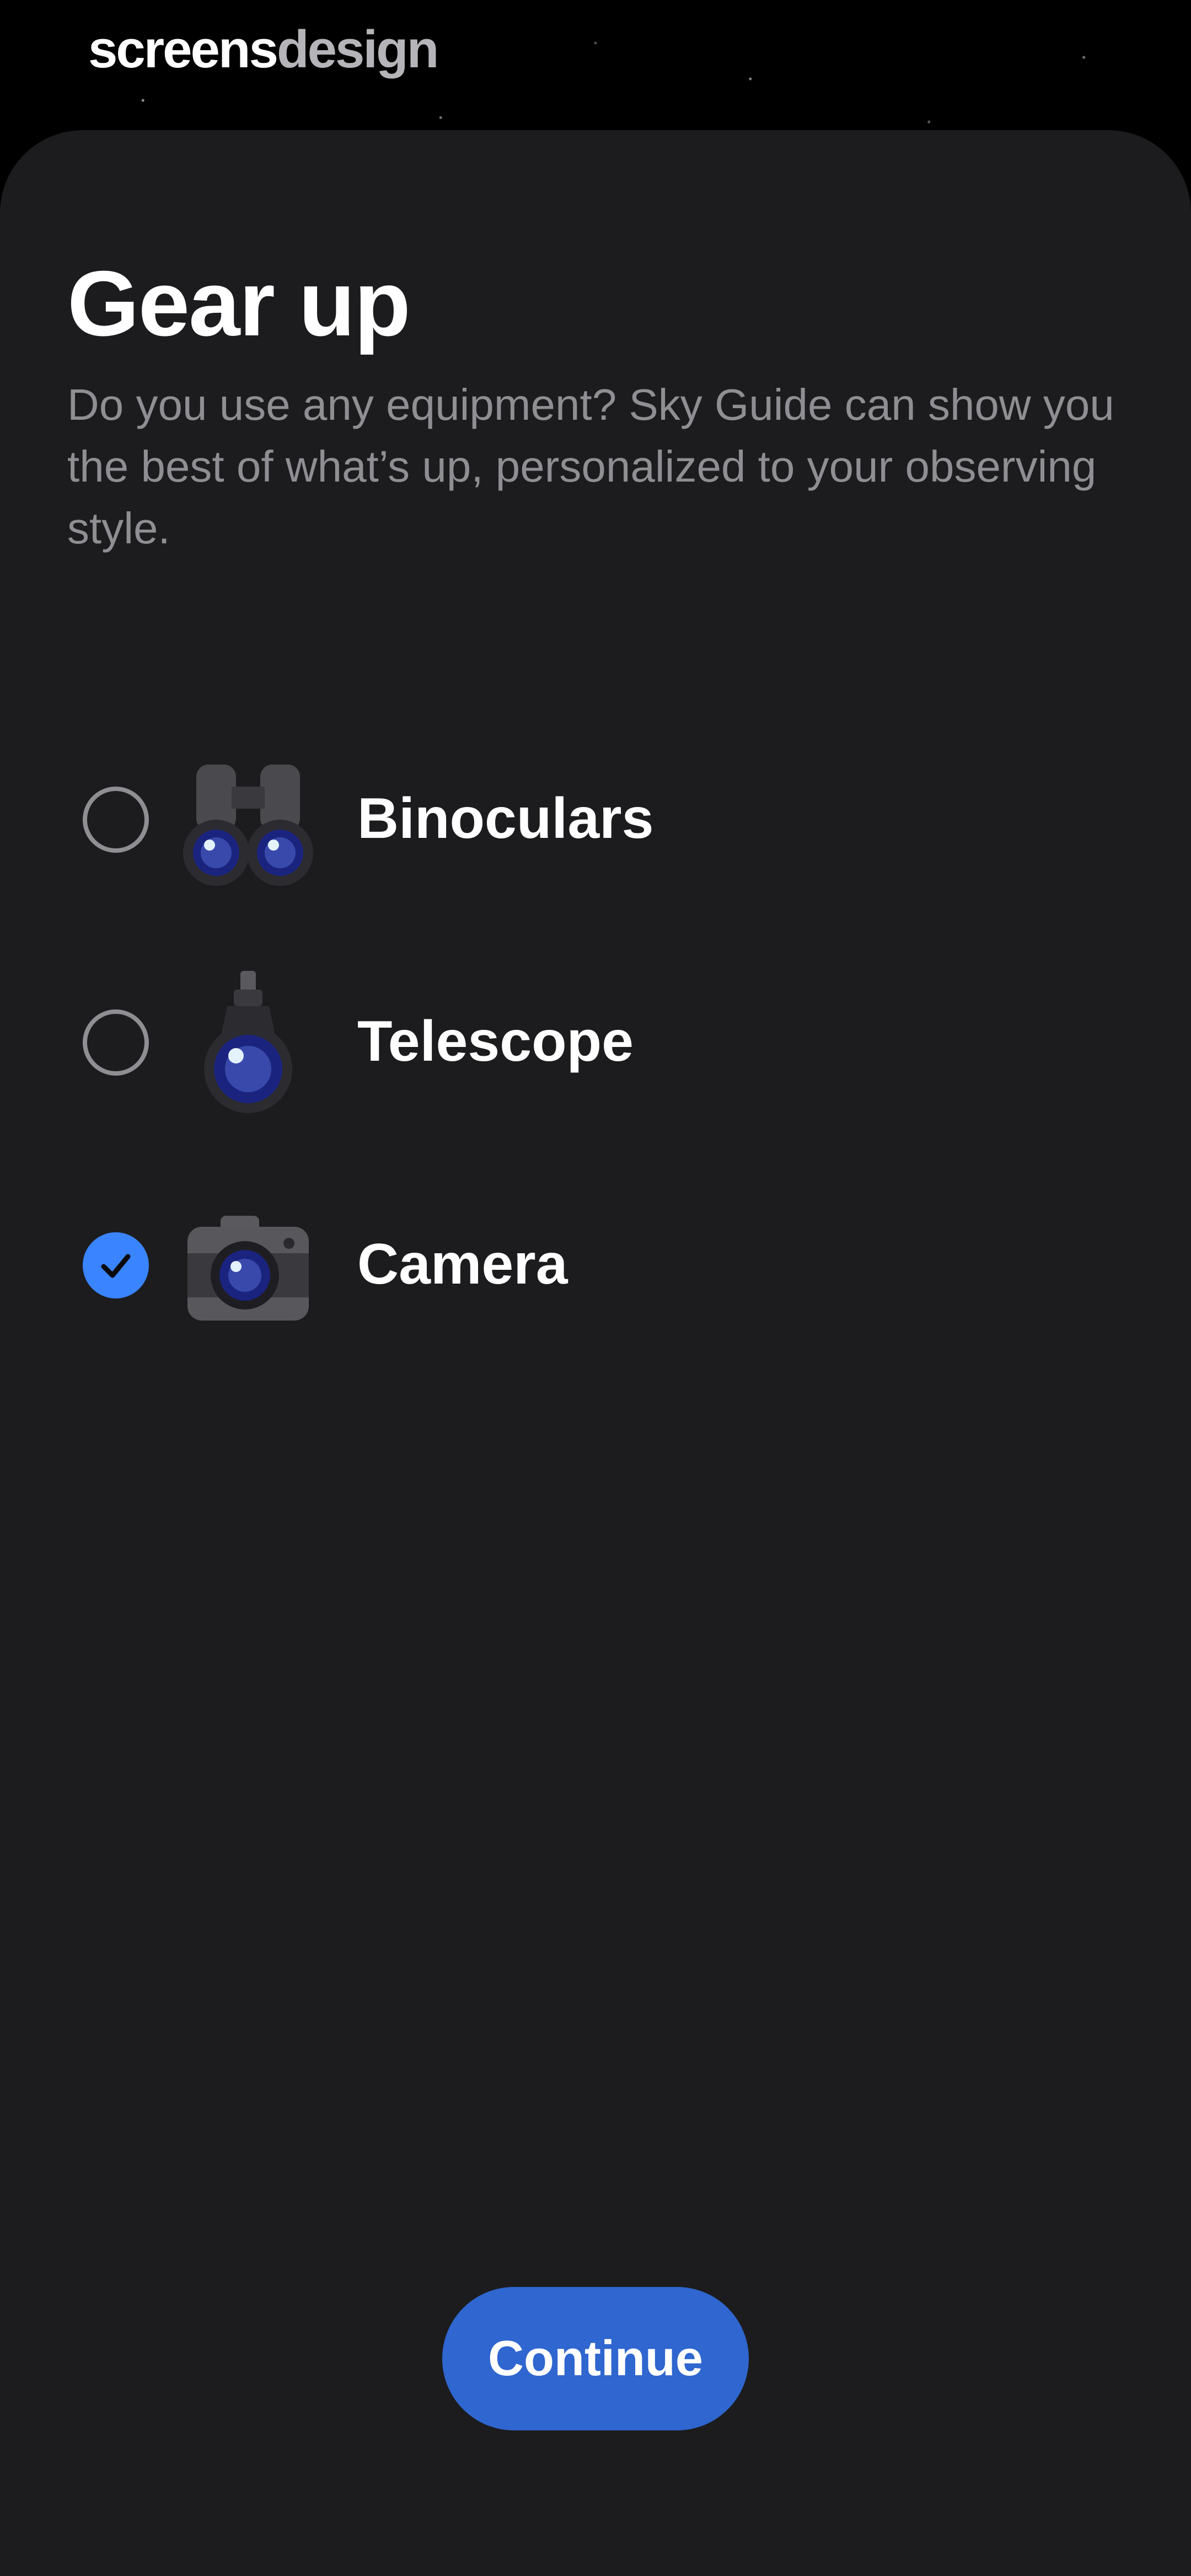 This screenshot has height=2576, width=1191. Describe the element at coordinates (595, 71) in the screenshot. I see `status-bar-area: screensdesign` at that location.